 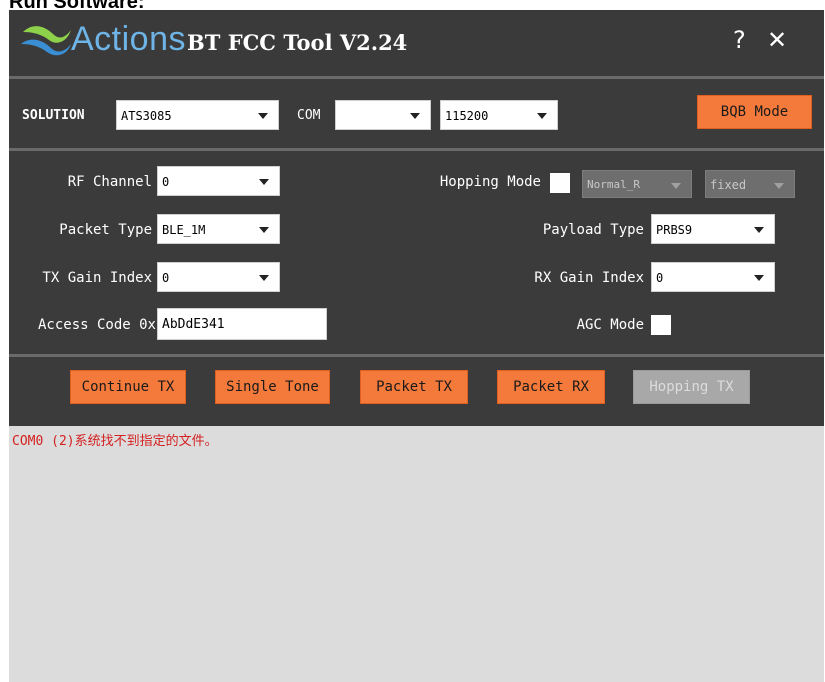 What do you see at coordinates (193, 324) in the screenshot?
I see `access-code-value: AbDdE341` at bounding box center [193, 324].